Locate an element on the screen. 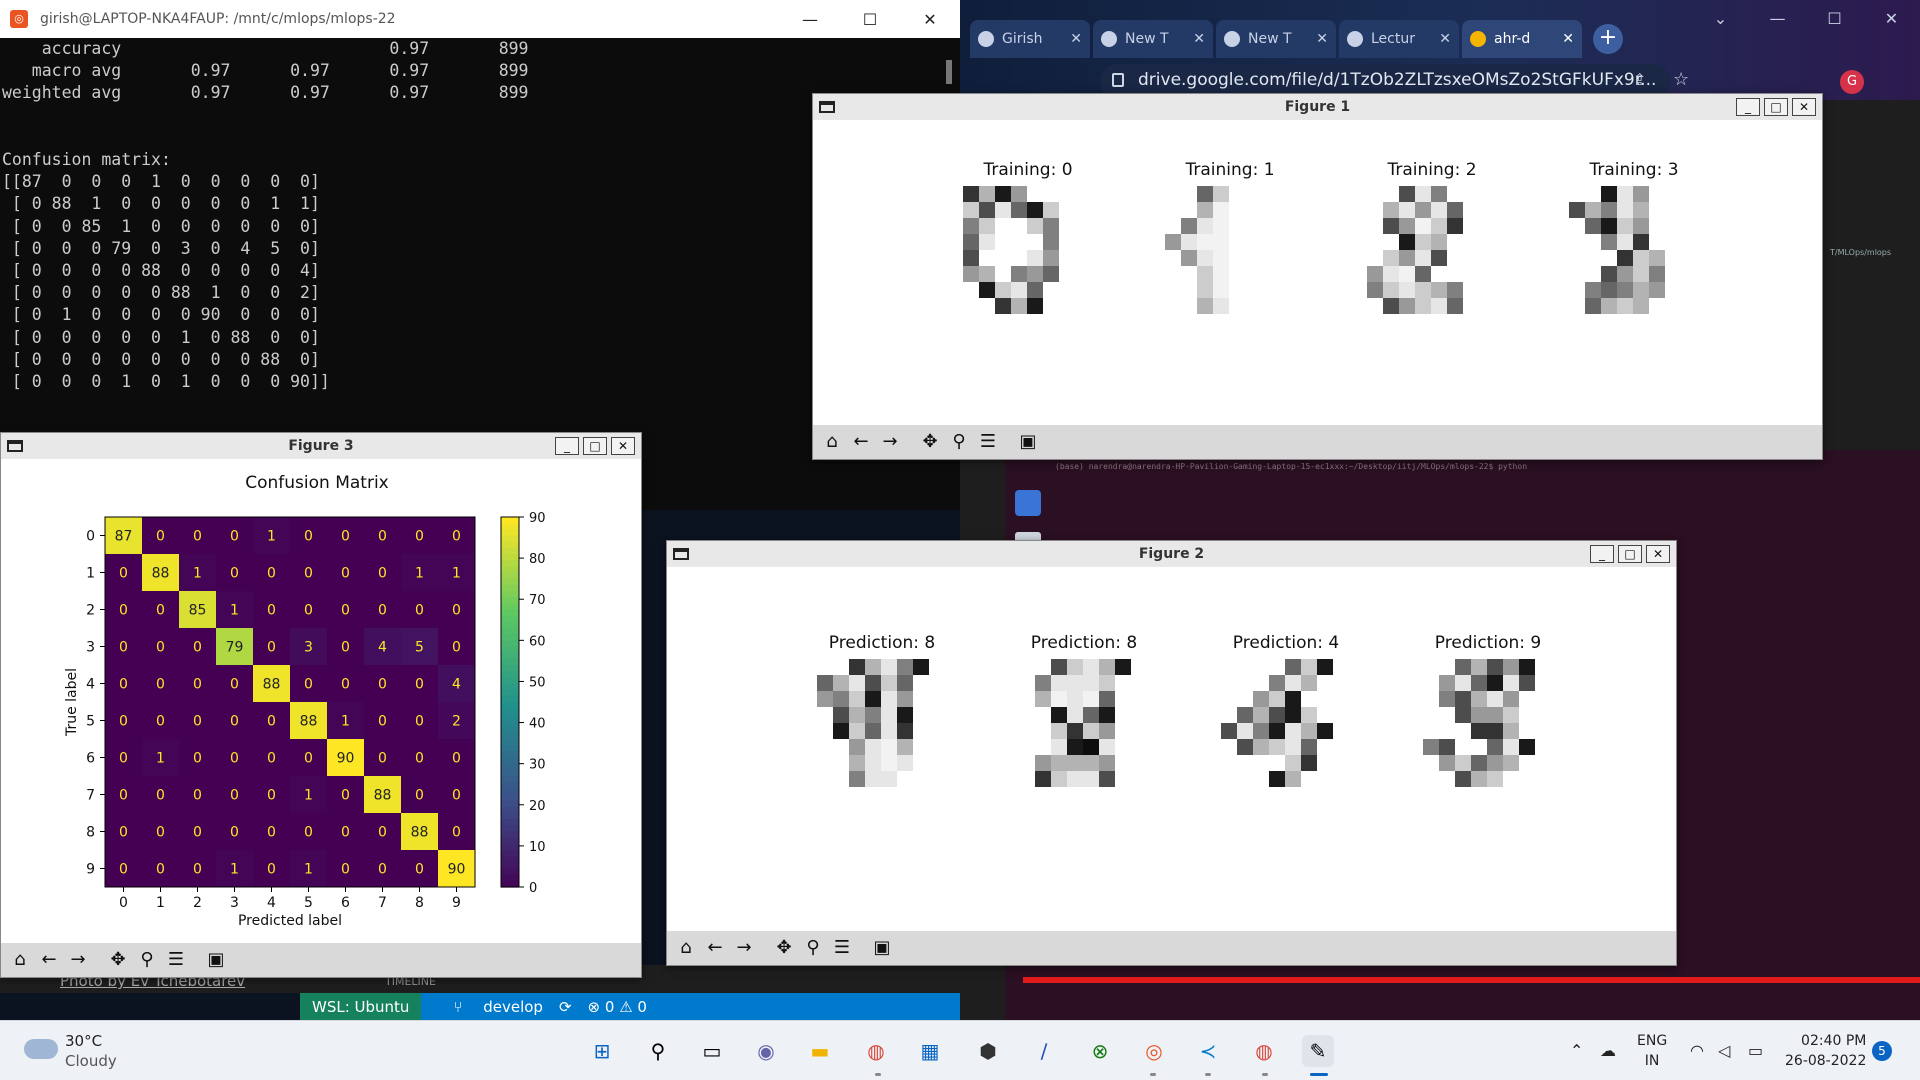 The height and width of the screenshot is (1080, 1920). task-view-icon: ▭ is located at coordinates (712, 1051).